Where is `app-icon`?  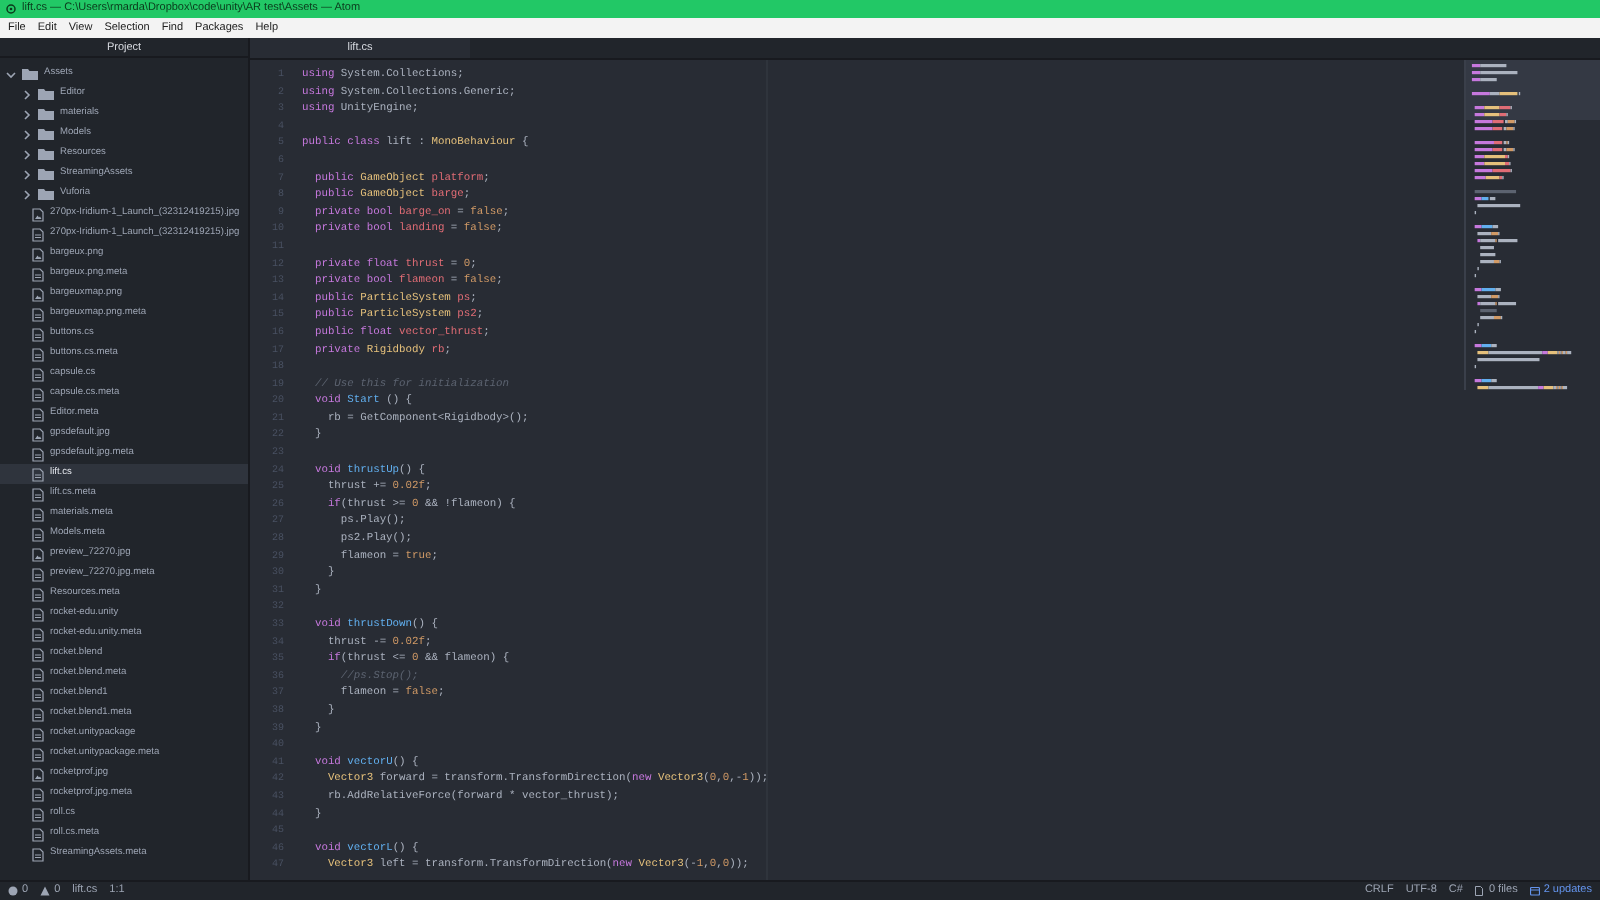 app-icon is located at coordinates (11, 9).